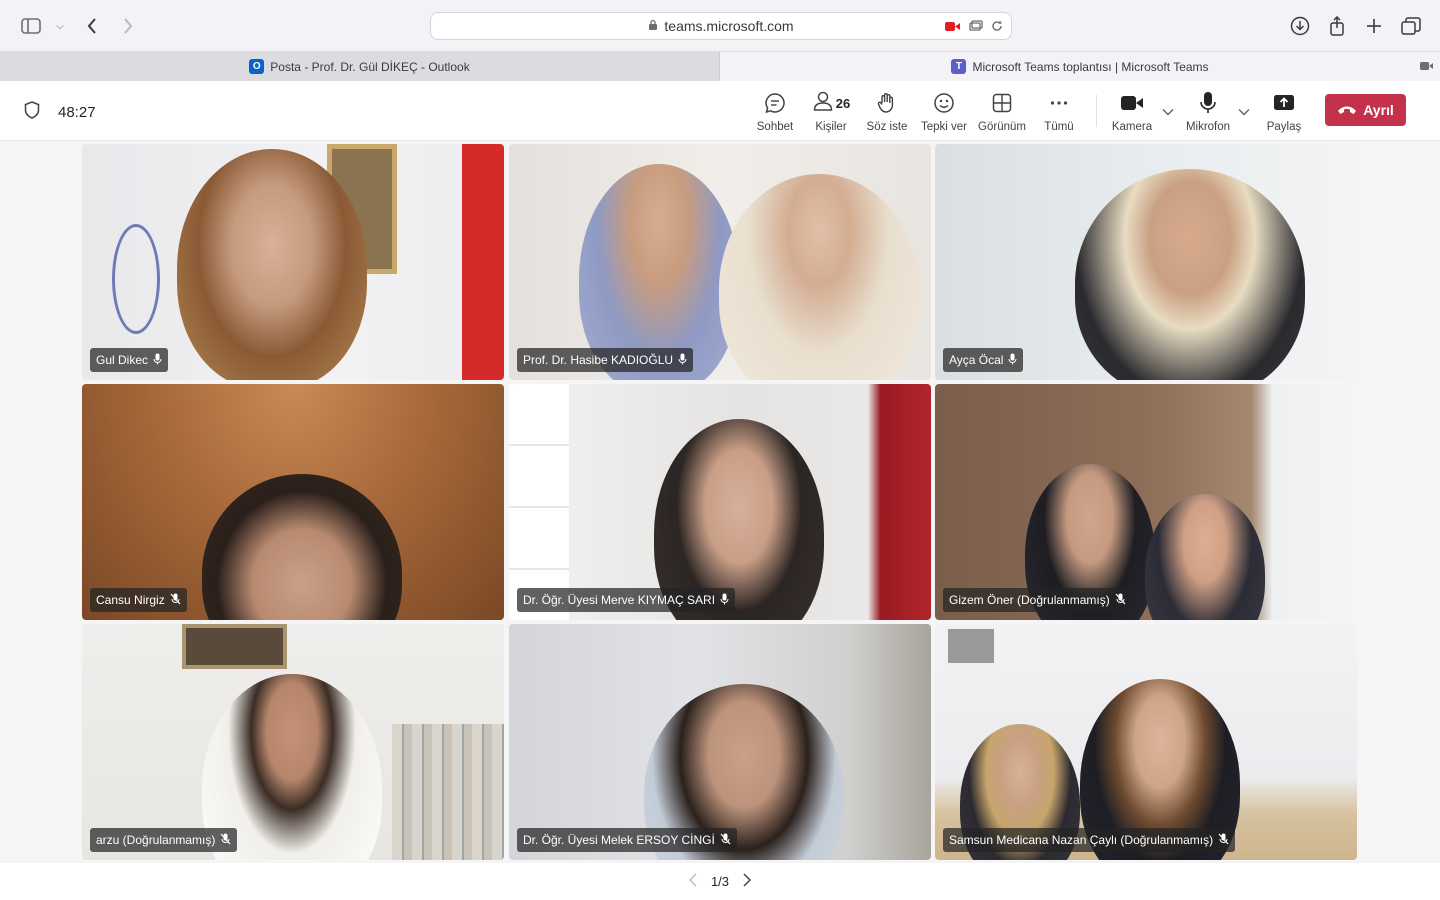 This screenshot has width=1440, height=900. I want to click on share-label: Paylaş, so click(1284, 127).